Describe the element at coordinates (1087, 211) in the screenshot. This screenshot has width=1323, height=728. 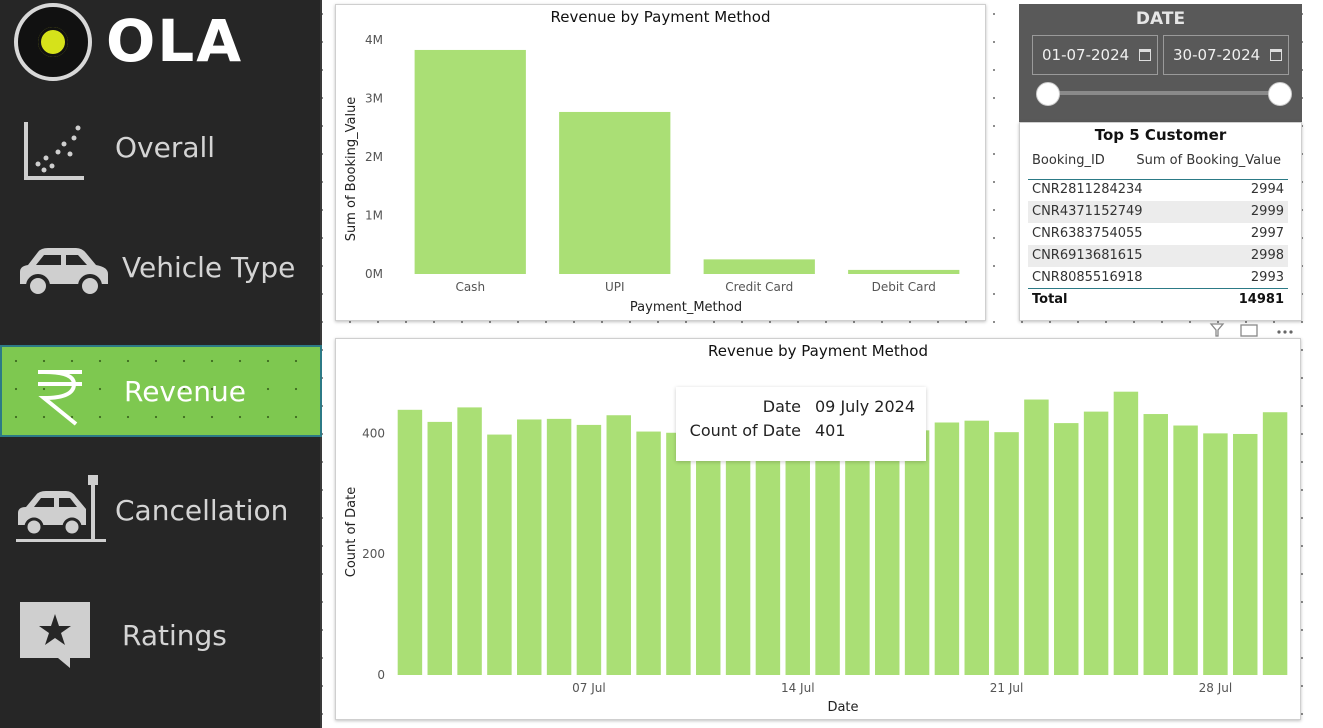
I see `booking-id-cell: CNR4371152749` at that location.